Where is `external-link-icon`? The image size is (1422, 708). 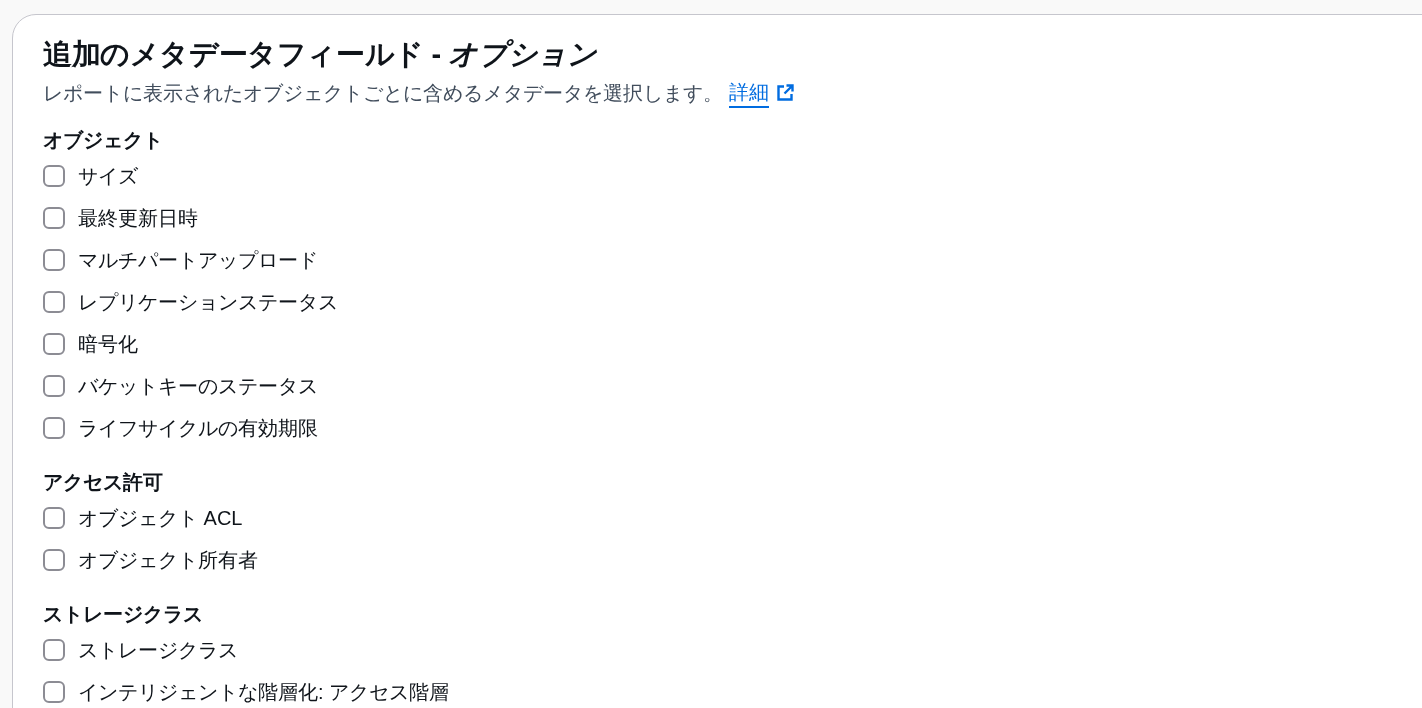 external-link-icon is located at coordinates (785, 93).